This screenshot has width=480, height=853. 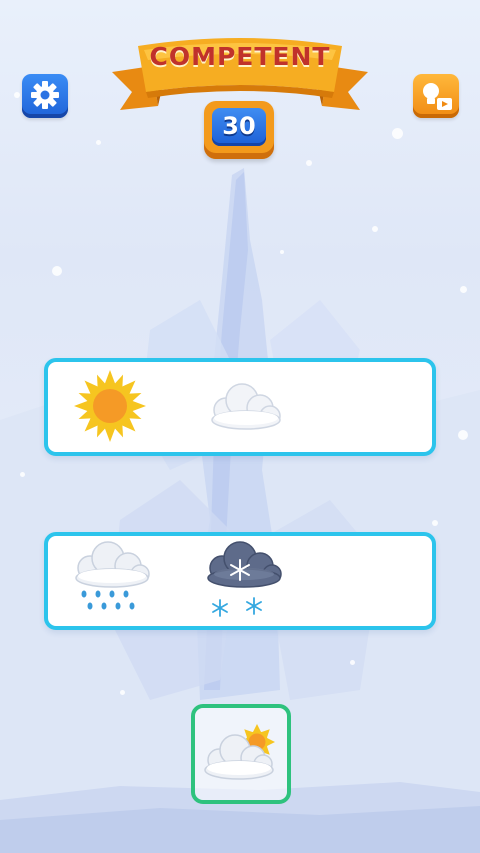 I want to click on level-number: 30, so click(x=239, y=126).